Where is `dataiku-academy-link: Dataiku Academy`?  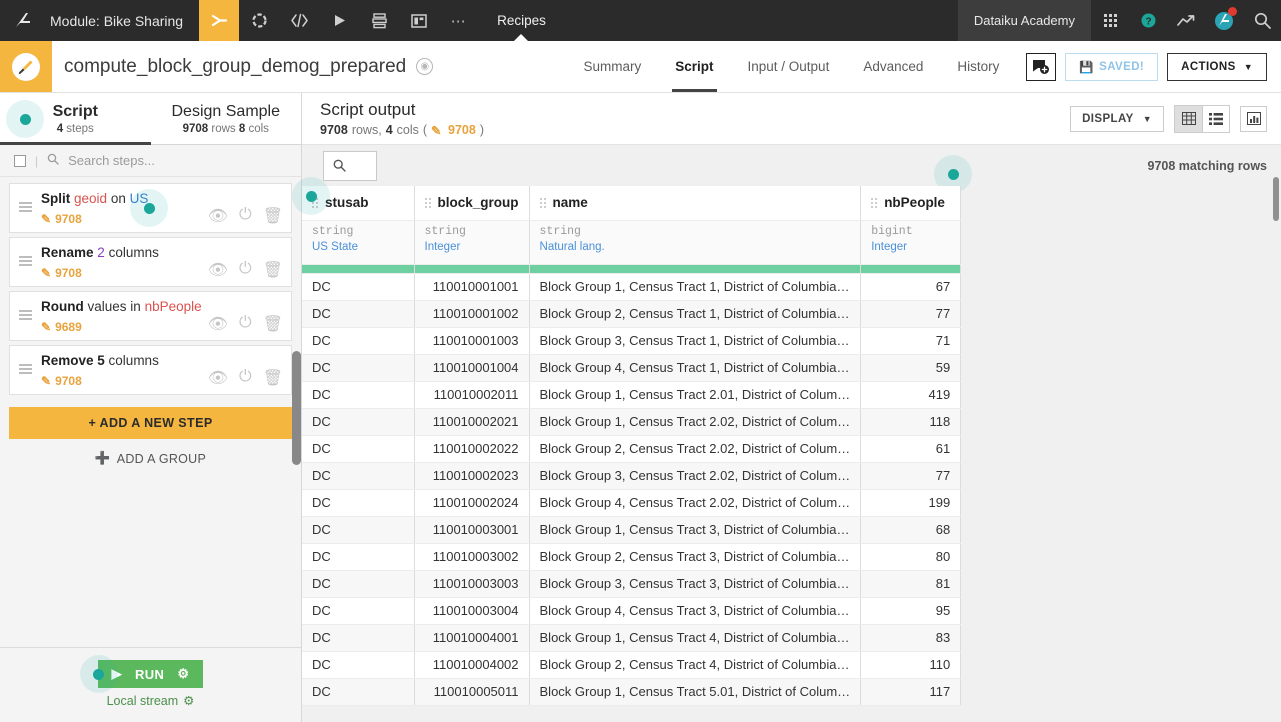 dataiku-academy-link: Dataiku Academy is located at coordinates (1024, 20).